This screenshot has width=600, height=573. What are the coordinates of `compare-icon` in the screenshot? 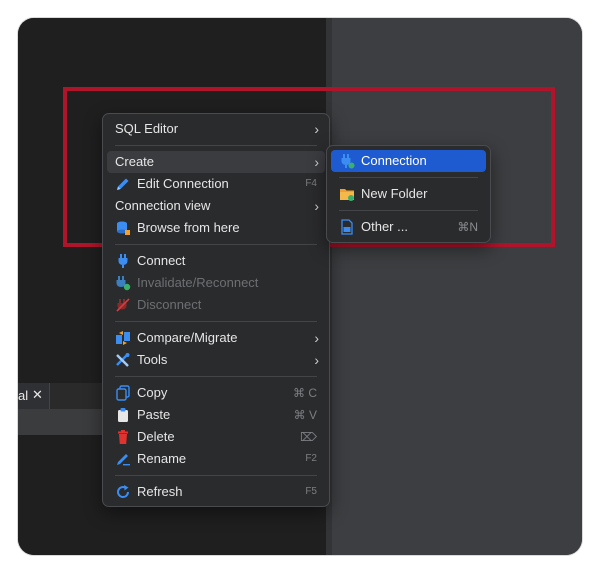 It's located at (123, 338).